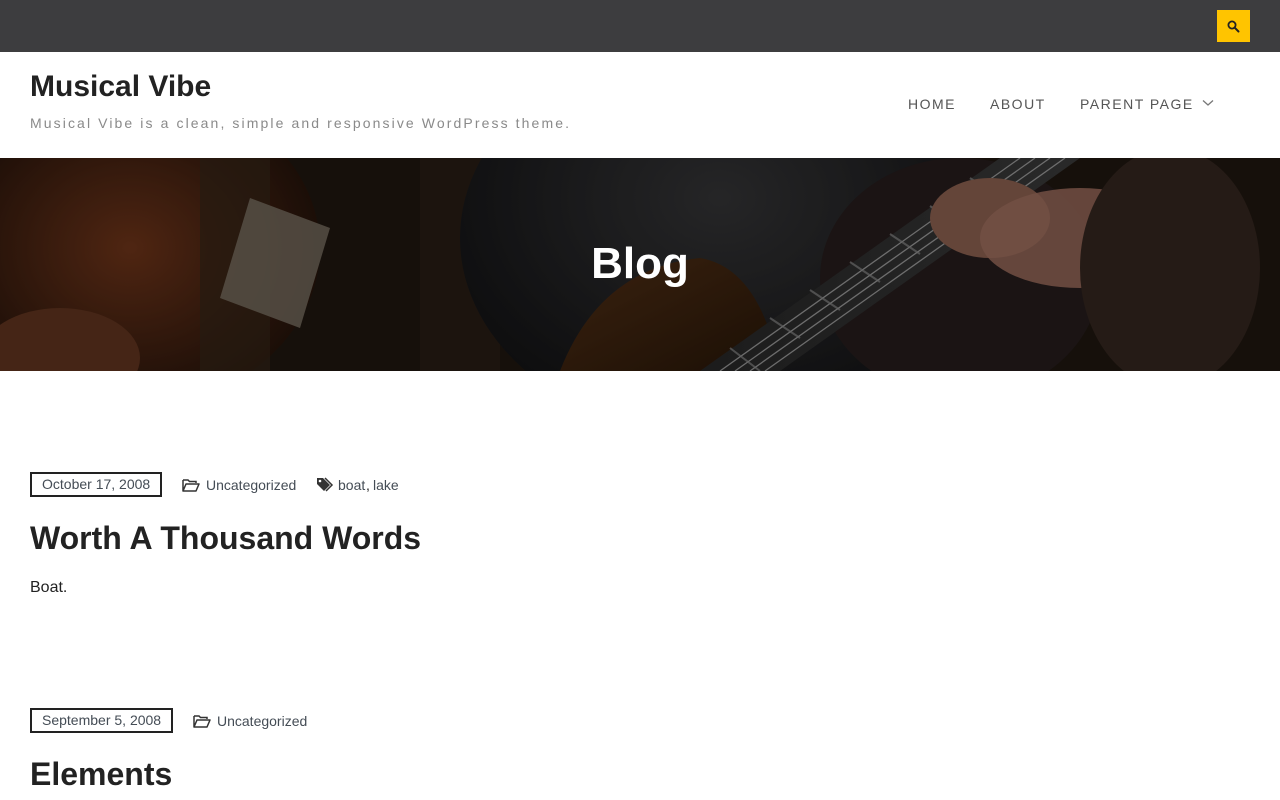 The height and width of the screenshot is (800, 1280). Describe the element at coordinates (325, 484) in the screenshot. I see `tags-icon` at that location.